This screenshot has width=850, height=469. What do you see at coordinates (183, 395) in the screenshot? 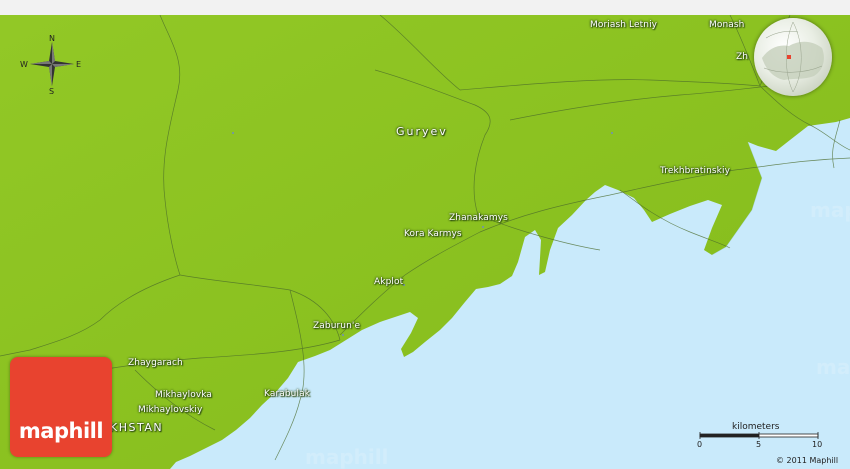
I see `place-label-mikhaylovka: Mikhaylovka` at bounding box center [183, 395].